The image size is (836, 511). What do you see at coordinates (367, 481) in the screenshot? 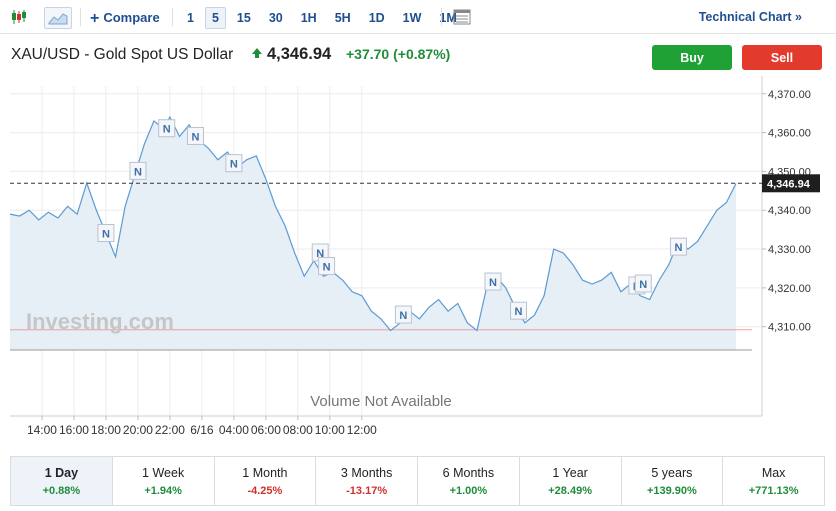
I see `period-tab-3-months: 3 Months -13.17%` at bounding box center [367, 481].